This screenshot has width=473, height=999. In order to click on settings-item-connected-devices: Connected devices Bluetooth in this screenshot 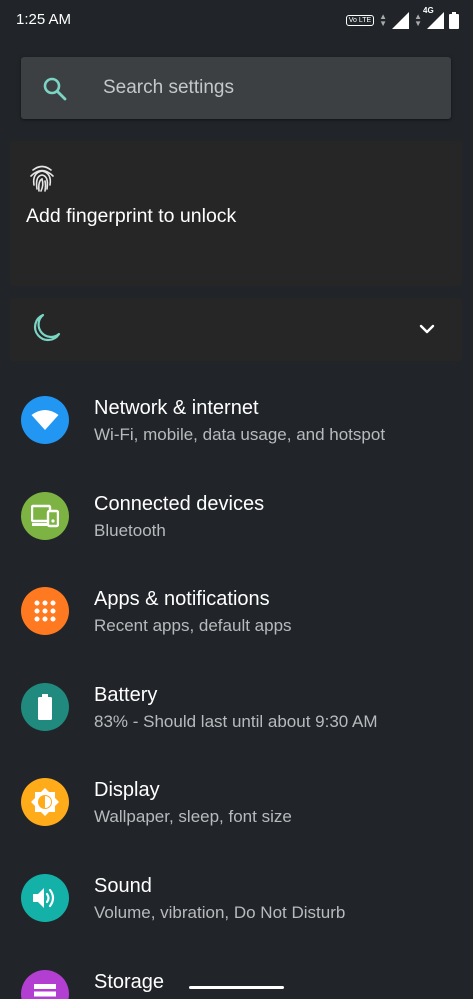, I will do `click(236, 516)`.